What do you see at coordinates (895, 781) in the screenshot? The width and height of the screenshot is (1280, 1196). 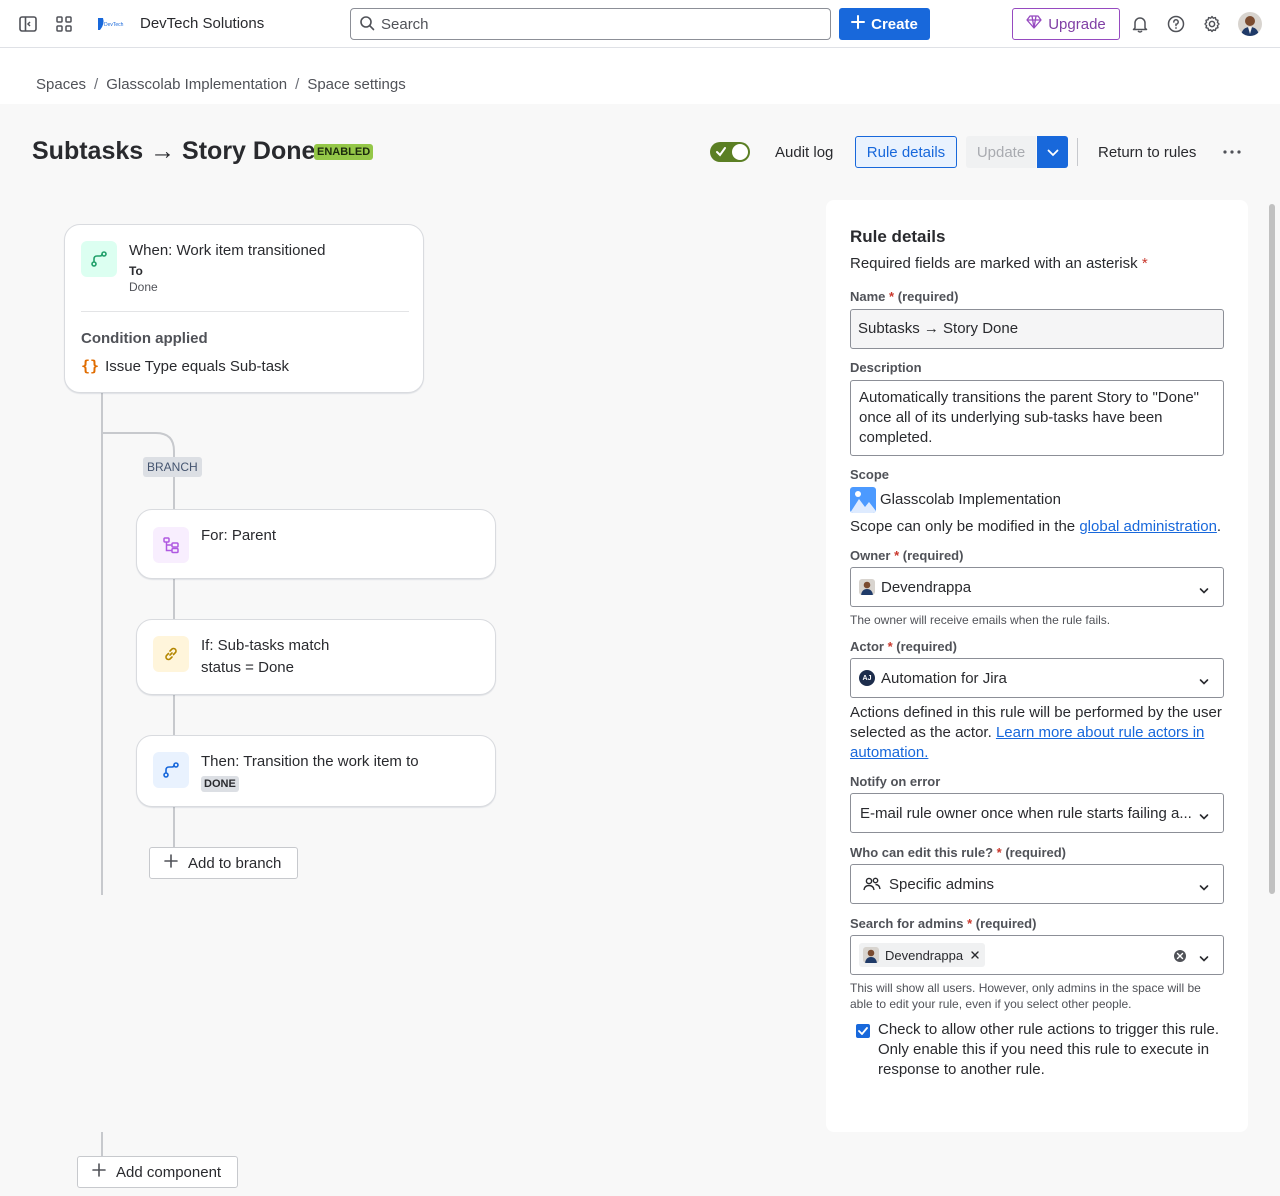 I see `notify-label: Notify on error` at bounding box center [895, 781].